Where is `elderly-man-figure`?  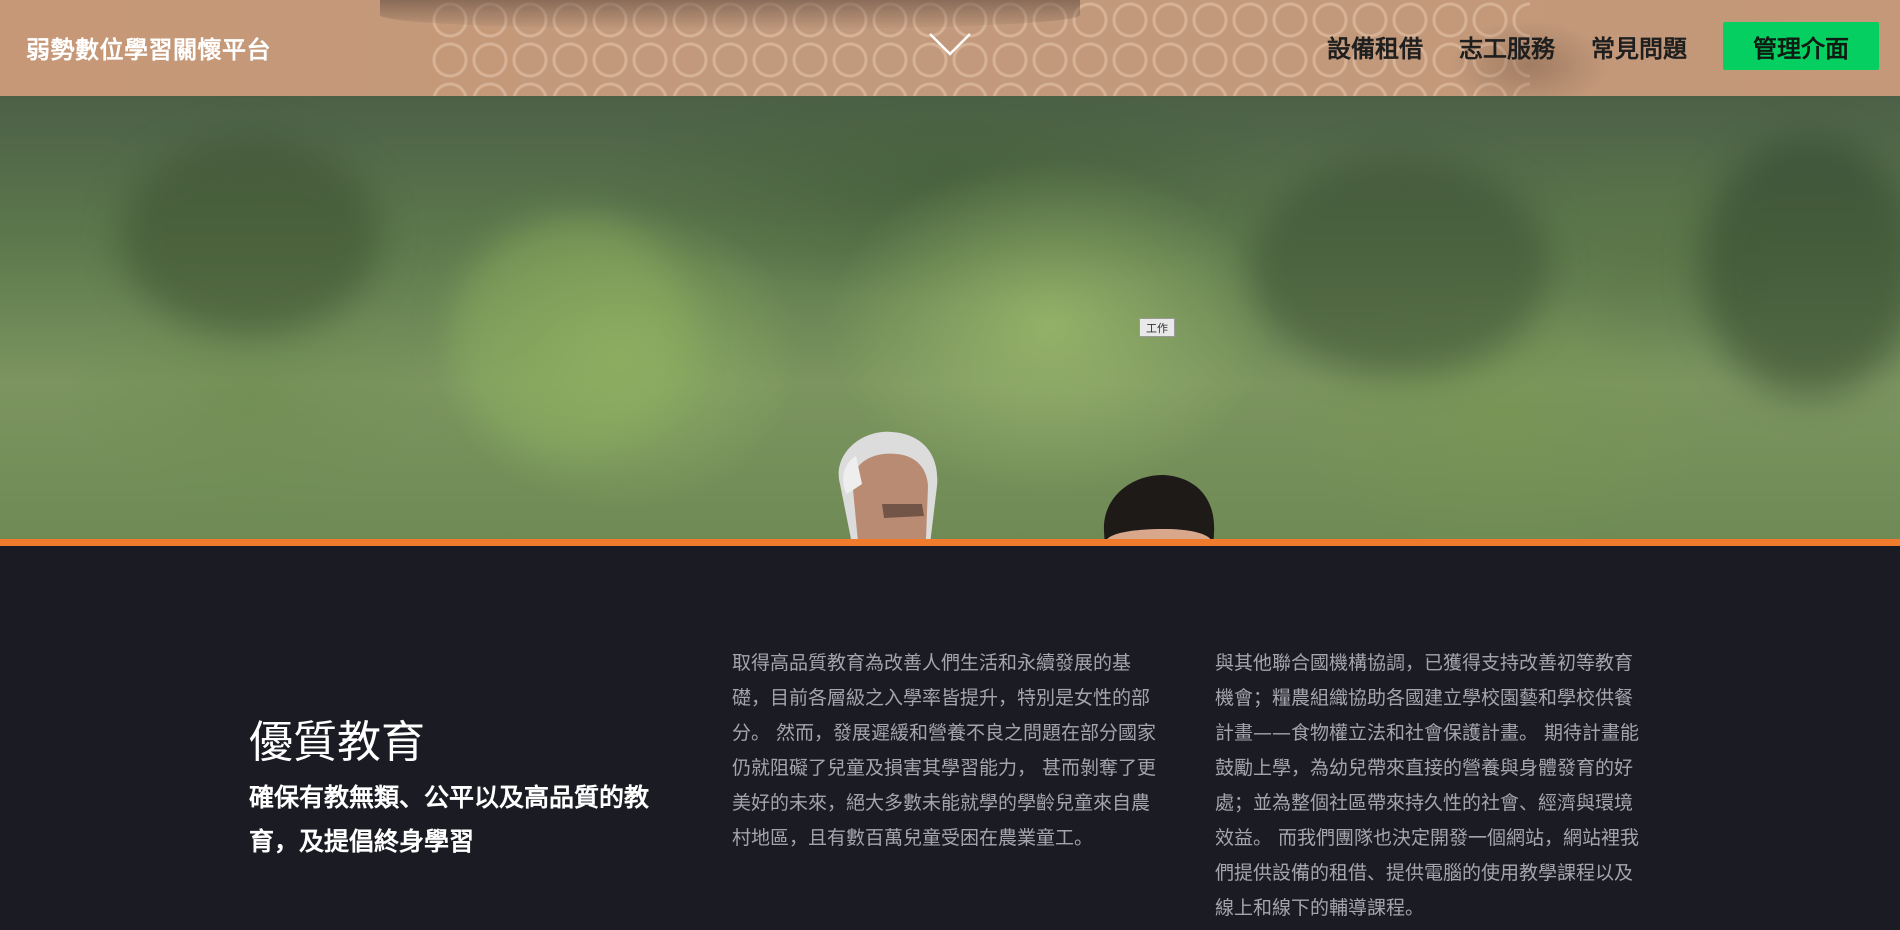
elderly-man-figure is located at coordinates (888, 485).